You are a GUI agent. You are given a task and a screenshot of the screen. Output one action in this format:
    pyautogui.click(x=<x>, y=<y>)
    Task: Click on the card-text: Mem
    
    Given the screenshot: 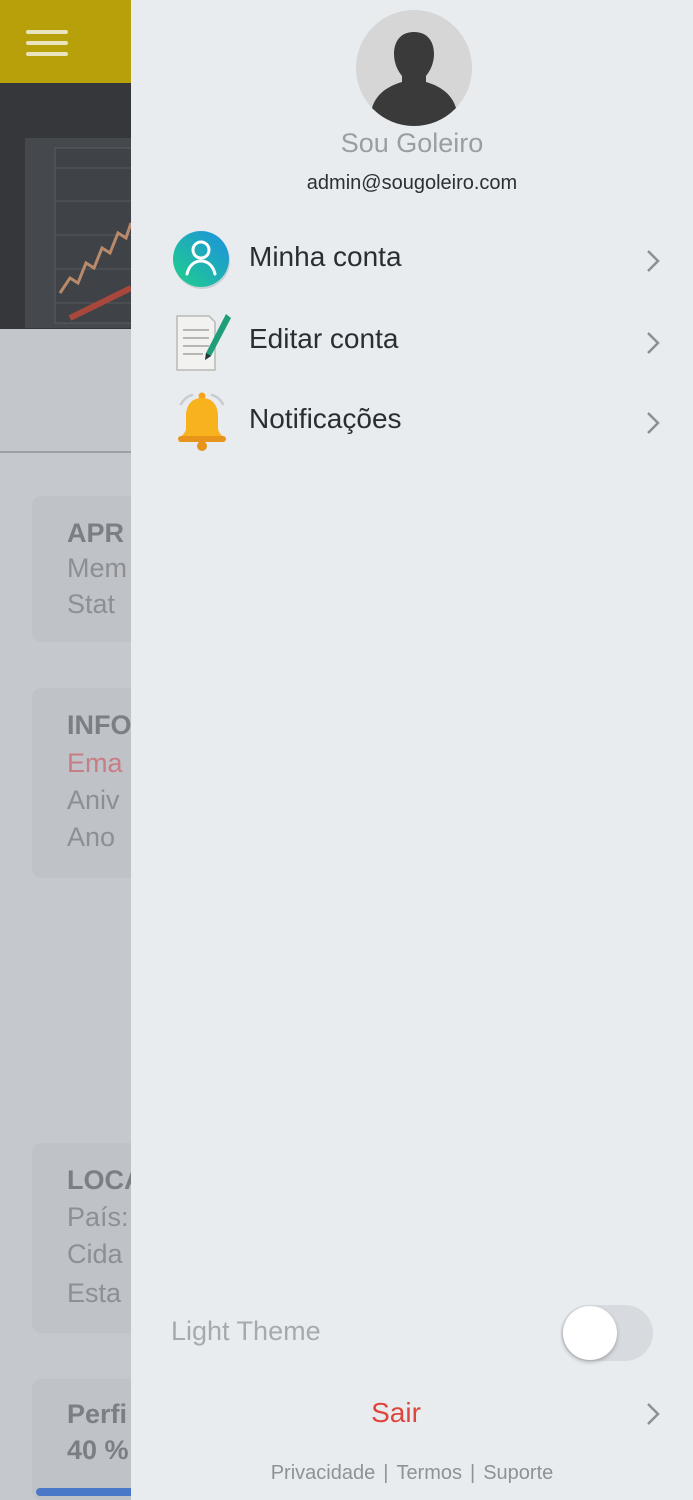 What is the action you would take?
    pyautogui.click(x=97, y=568)
    